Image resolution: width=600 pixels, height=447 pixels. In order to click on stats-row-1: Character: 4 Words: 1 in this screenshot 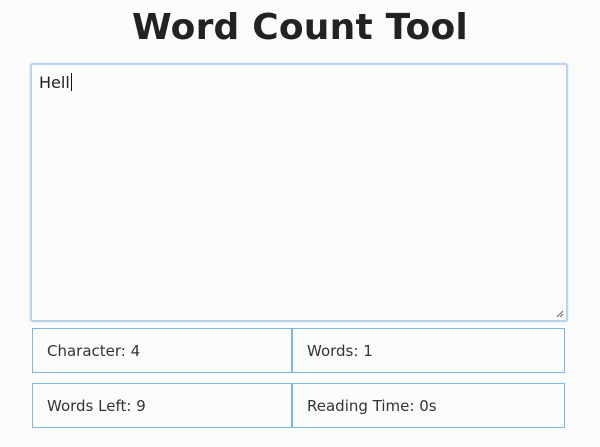, I will do `click(298, 350)`.